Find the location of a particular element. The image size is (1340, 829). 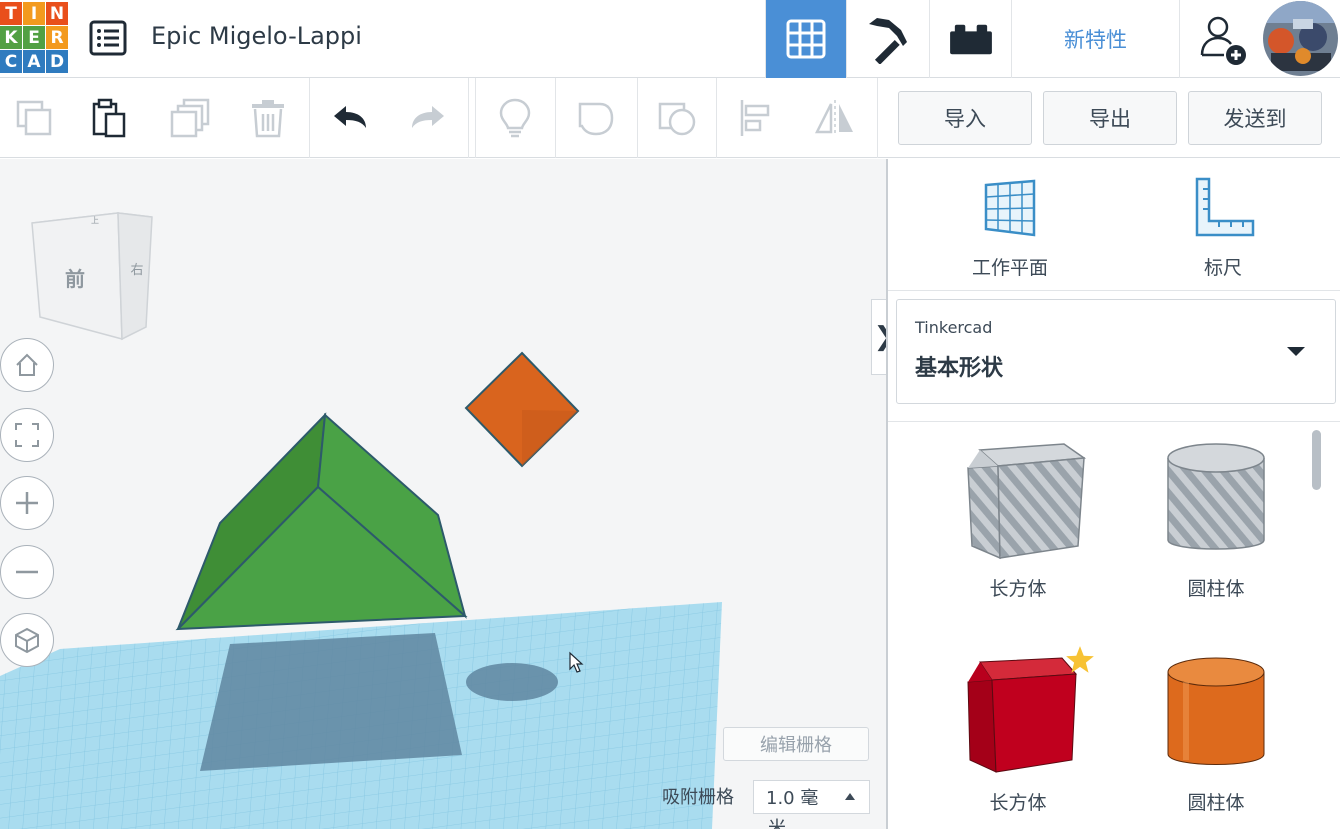

tab-blocks is located at coordinates (887, 39).